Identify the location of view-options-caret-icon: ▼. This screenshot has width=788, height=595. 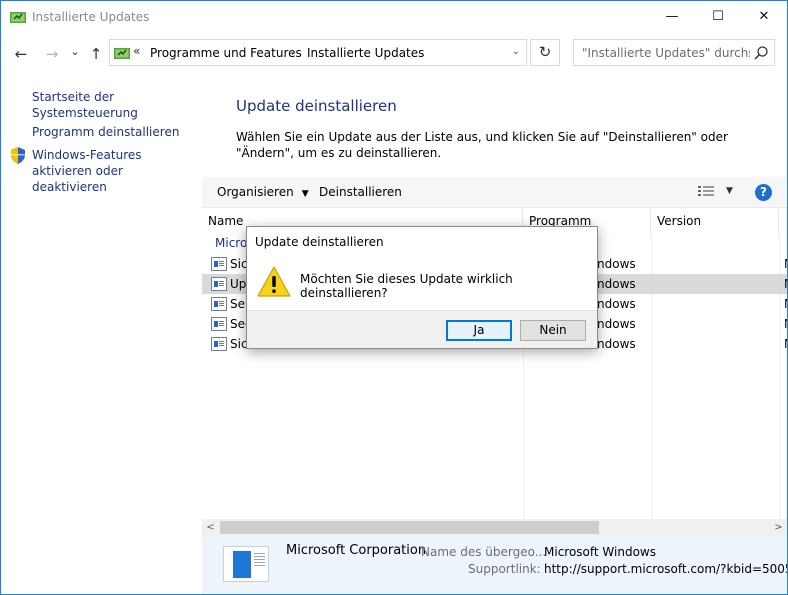
(729, 191).